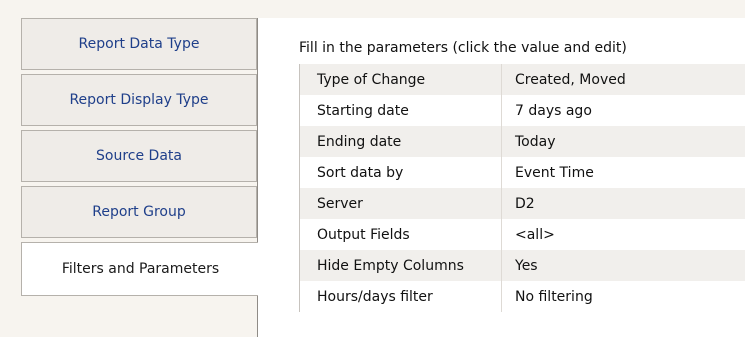 The width and height of the screenshot is (745, 337). What do you see at coordinates (623, 79) in the screenshot?
I see `param-value: Created, Moved` at bounding box center [623, 79].